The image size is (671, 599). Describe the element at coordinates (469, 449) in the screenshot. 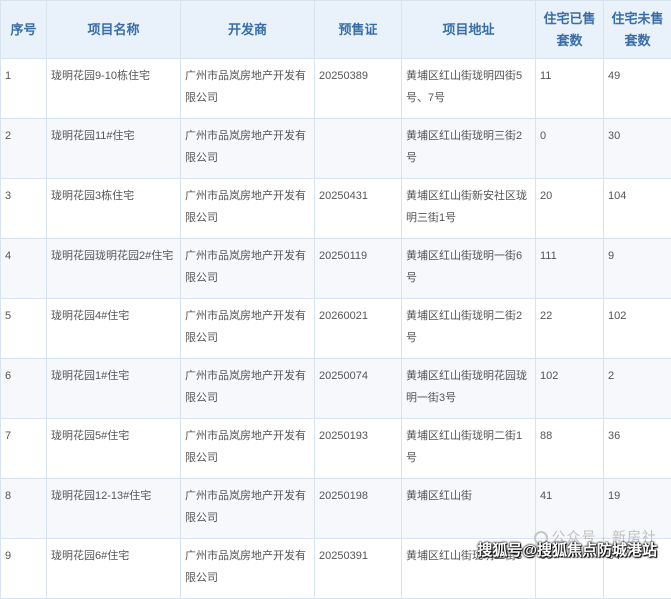

I see `cell-project-address: 黄埔区红山街珑明二街1号` at that location.